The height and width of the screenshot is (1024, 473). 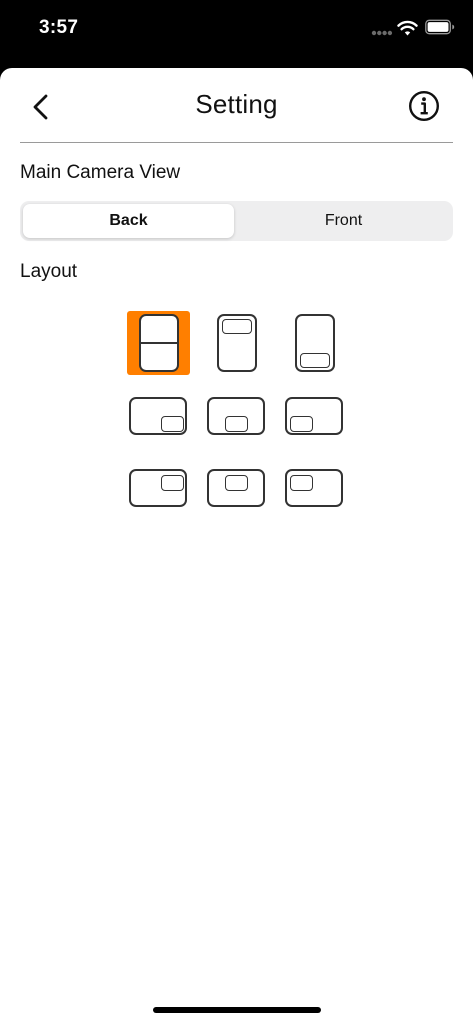 What do you see at coordinates (407, 28) in the screenshot?
I see `wifi-icon` at bounding box center [407, 28].